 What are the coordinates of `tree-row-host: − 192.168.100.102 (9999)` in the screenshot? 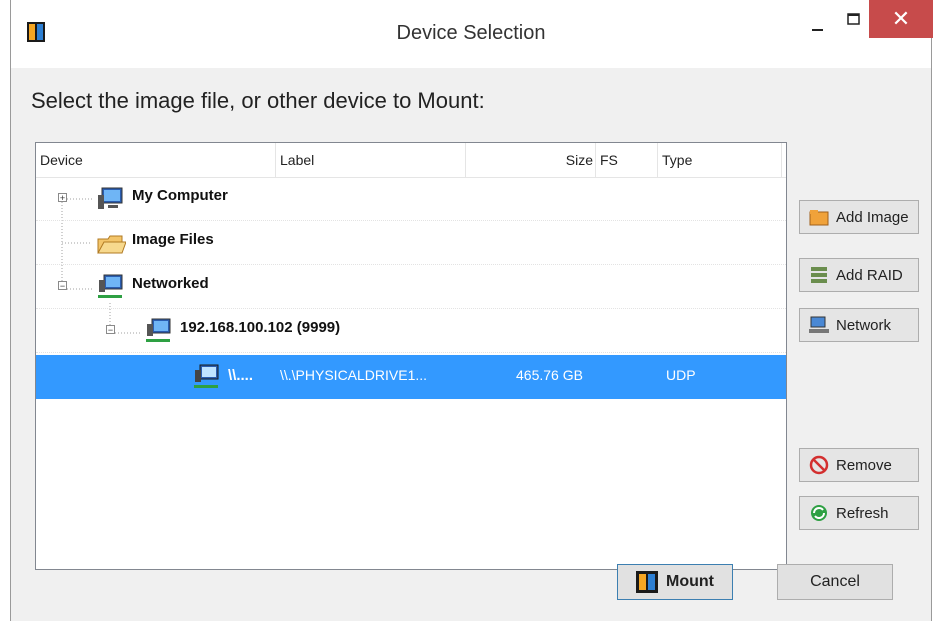 It's located at (411, 331).